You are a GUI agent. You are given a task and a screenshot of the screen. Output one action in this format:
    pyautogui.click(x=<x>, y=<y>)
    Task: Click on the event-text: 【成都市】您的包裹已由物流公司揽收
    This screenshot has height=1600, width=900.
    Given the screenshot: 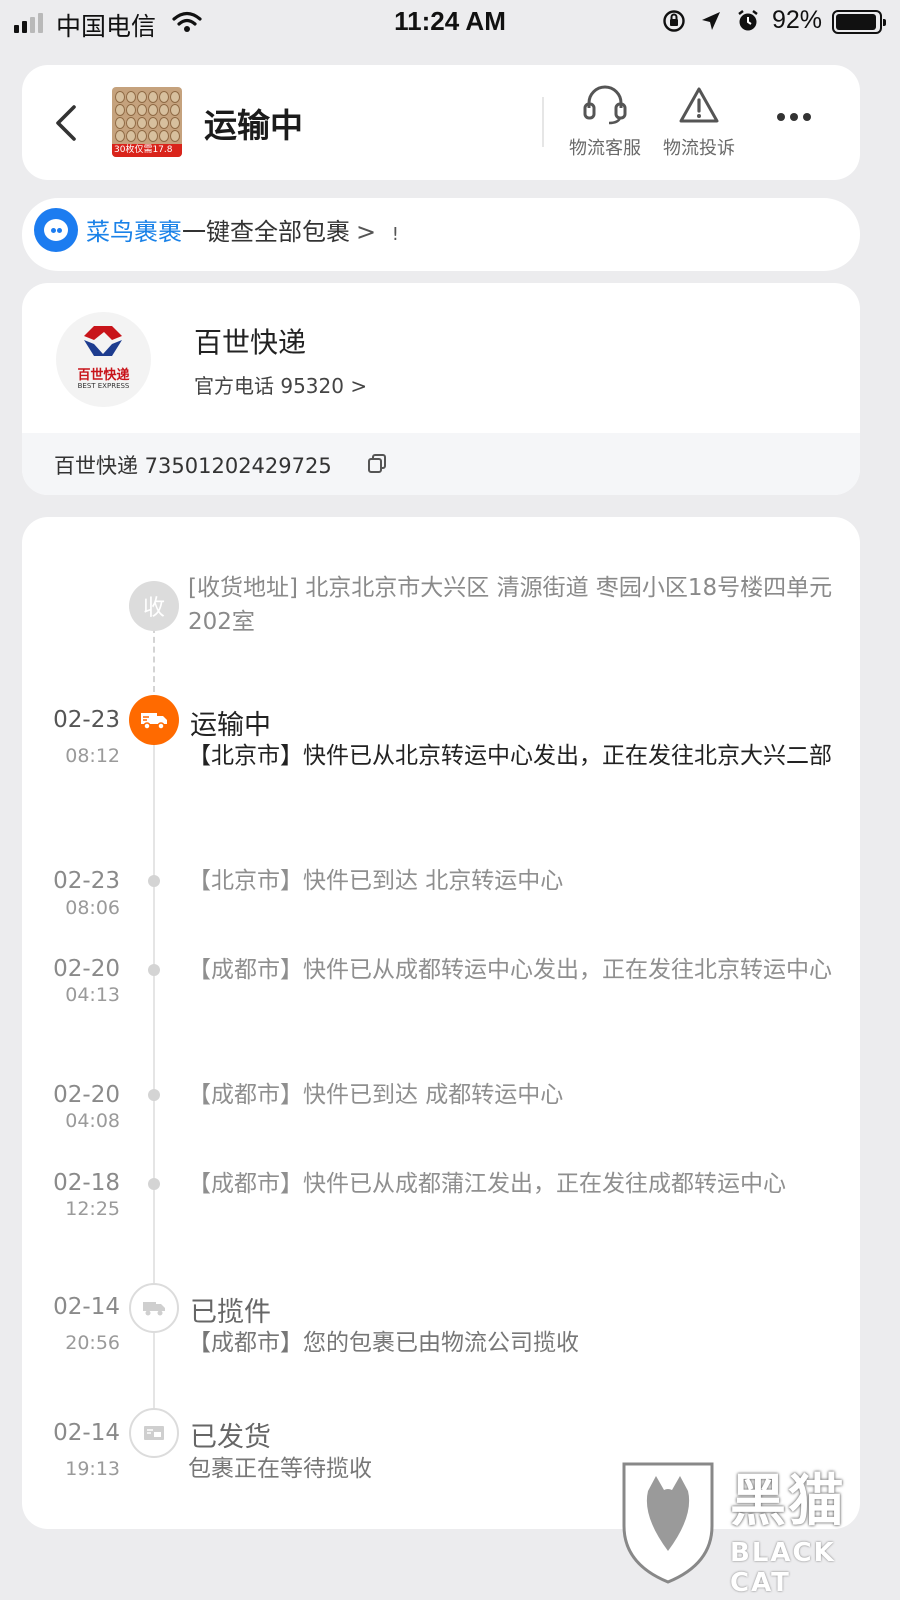 What is the action you would take?
    pyautogui.click(x=383, y=1343)
    